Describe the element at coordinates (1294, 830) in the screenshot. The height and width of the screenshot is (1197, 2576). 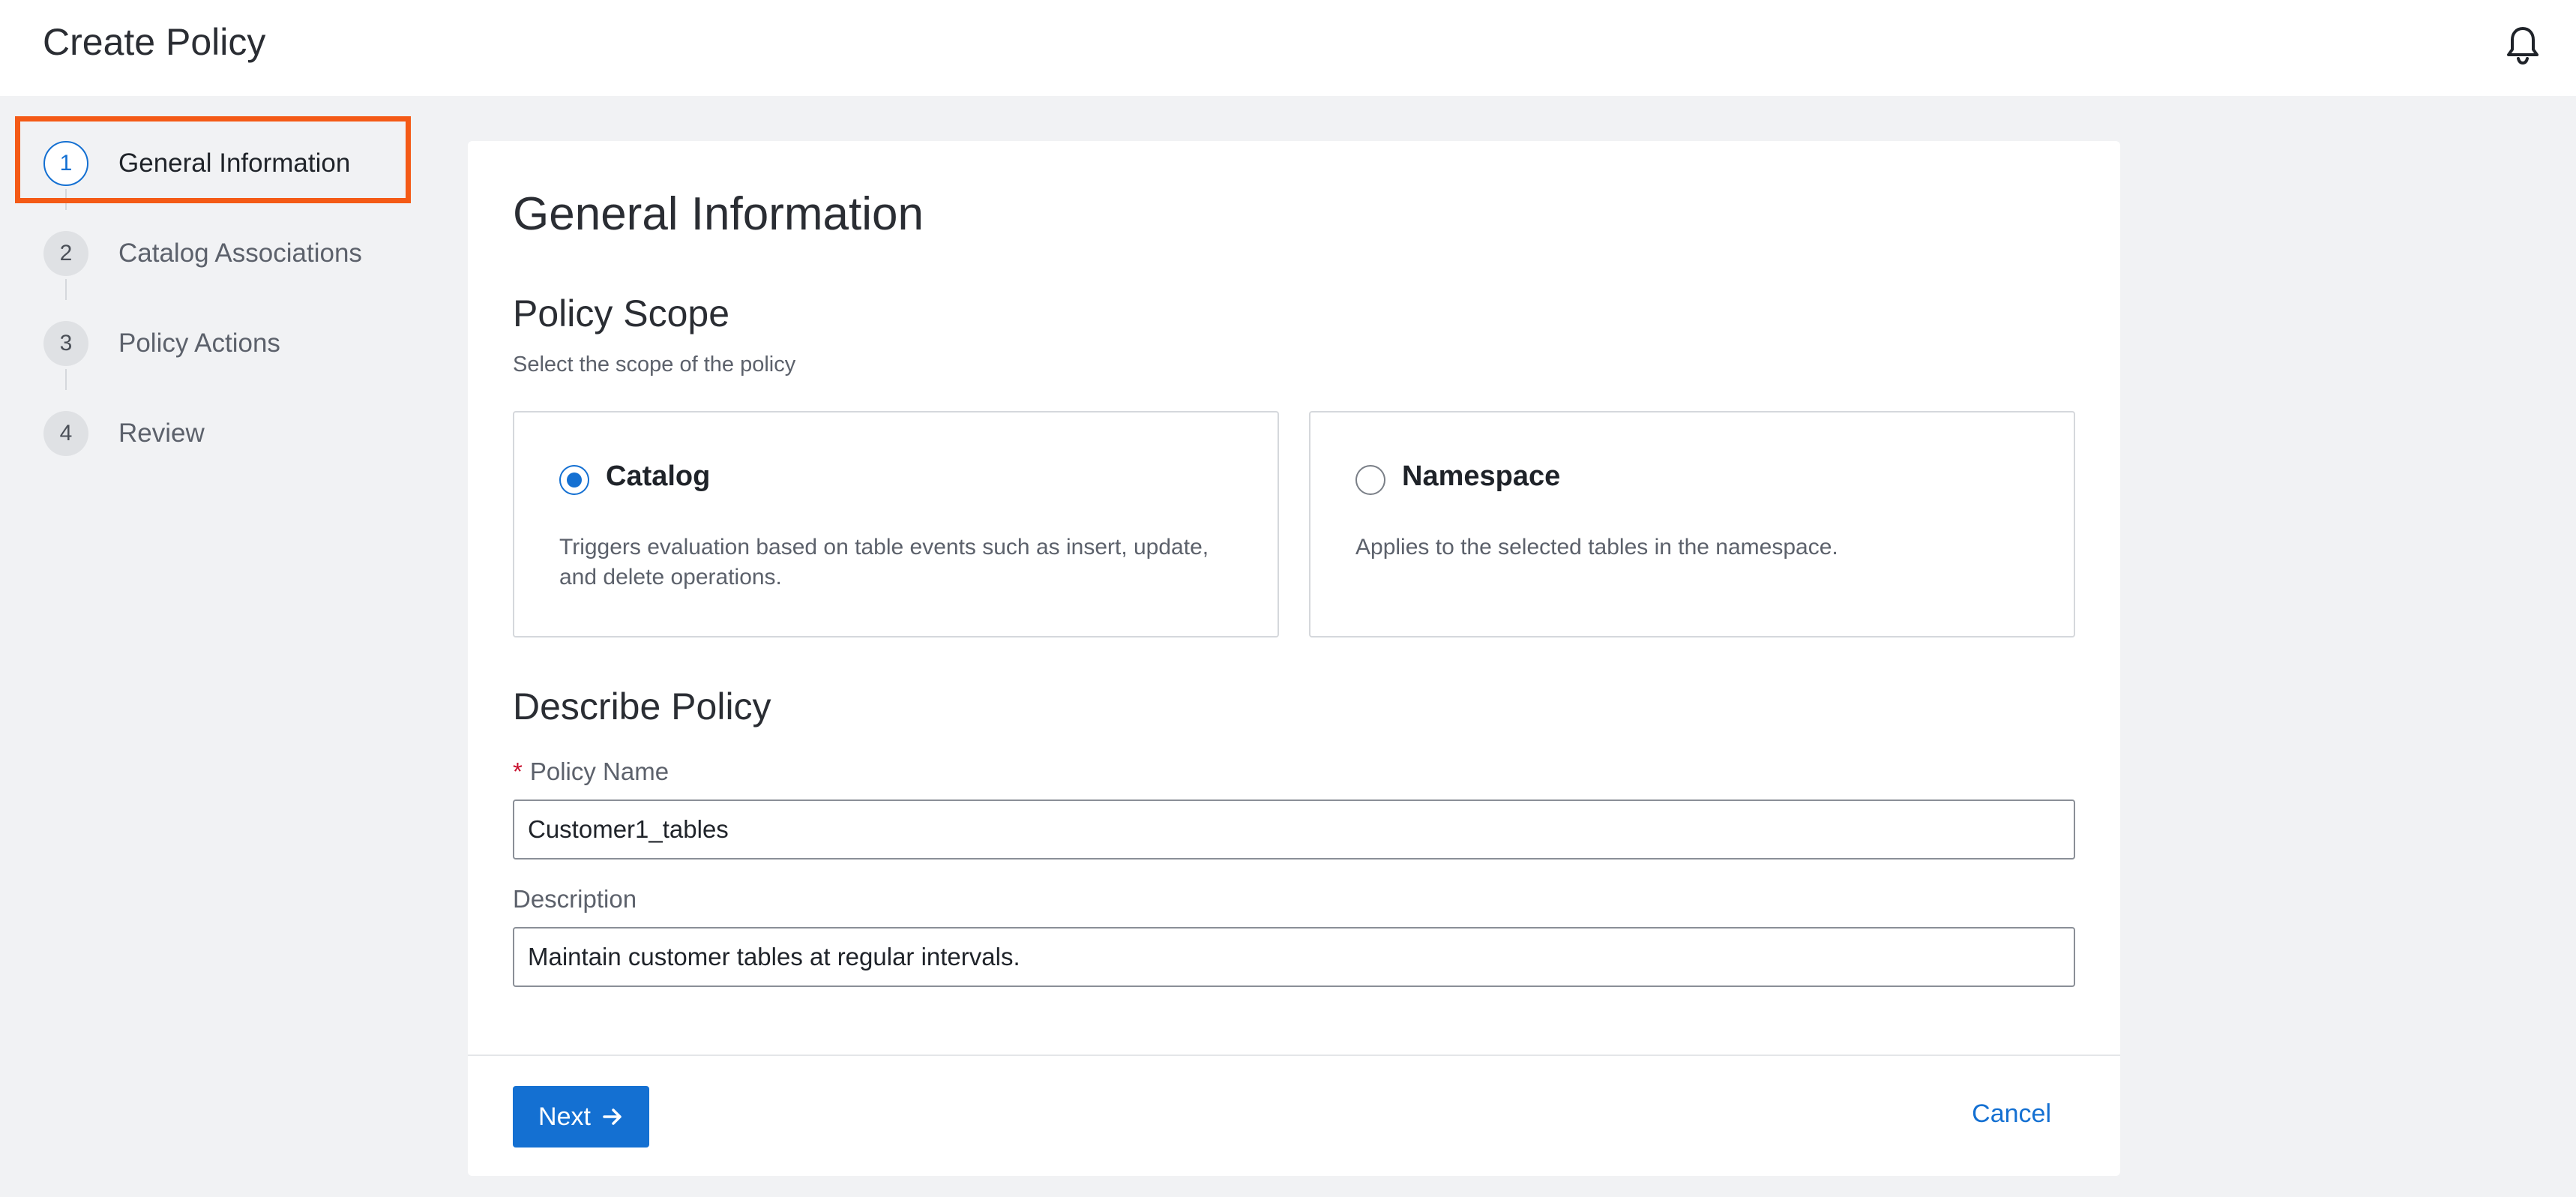
I see `policy-name-input` at that location.